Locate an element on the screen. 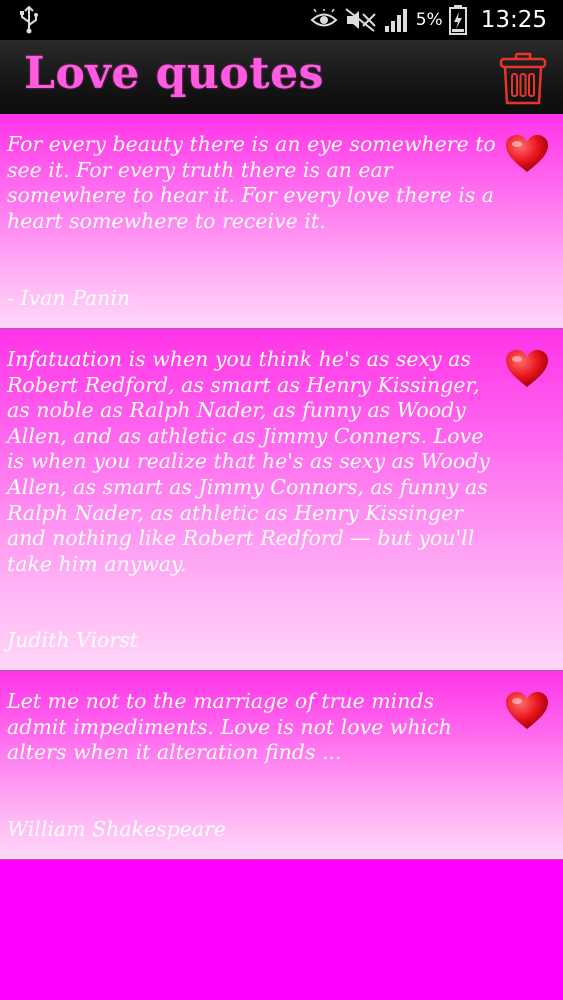  quote-author: - Ivan Panin is located at coordinates (69, 298).